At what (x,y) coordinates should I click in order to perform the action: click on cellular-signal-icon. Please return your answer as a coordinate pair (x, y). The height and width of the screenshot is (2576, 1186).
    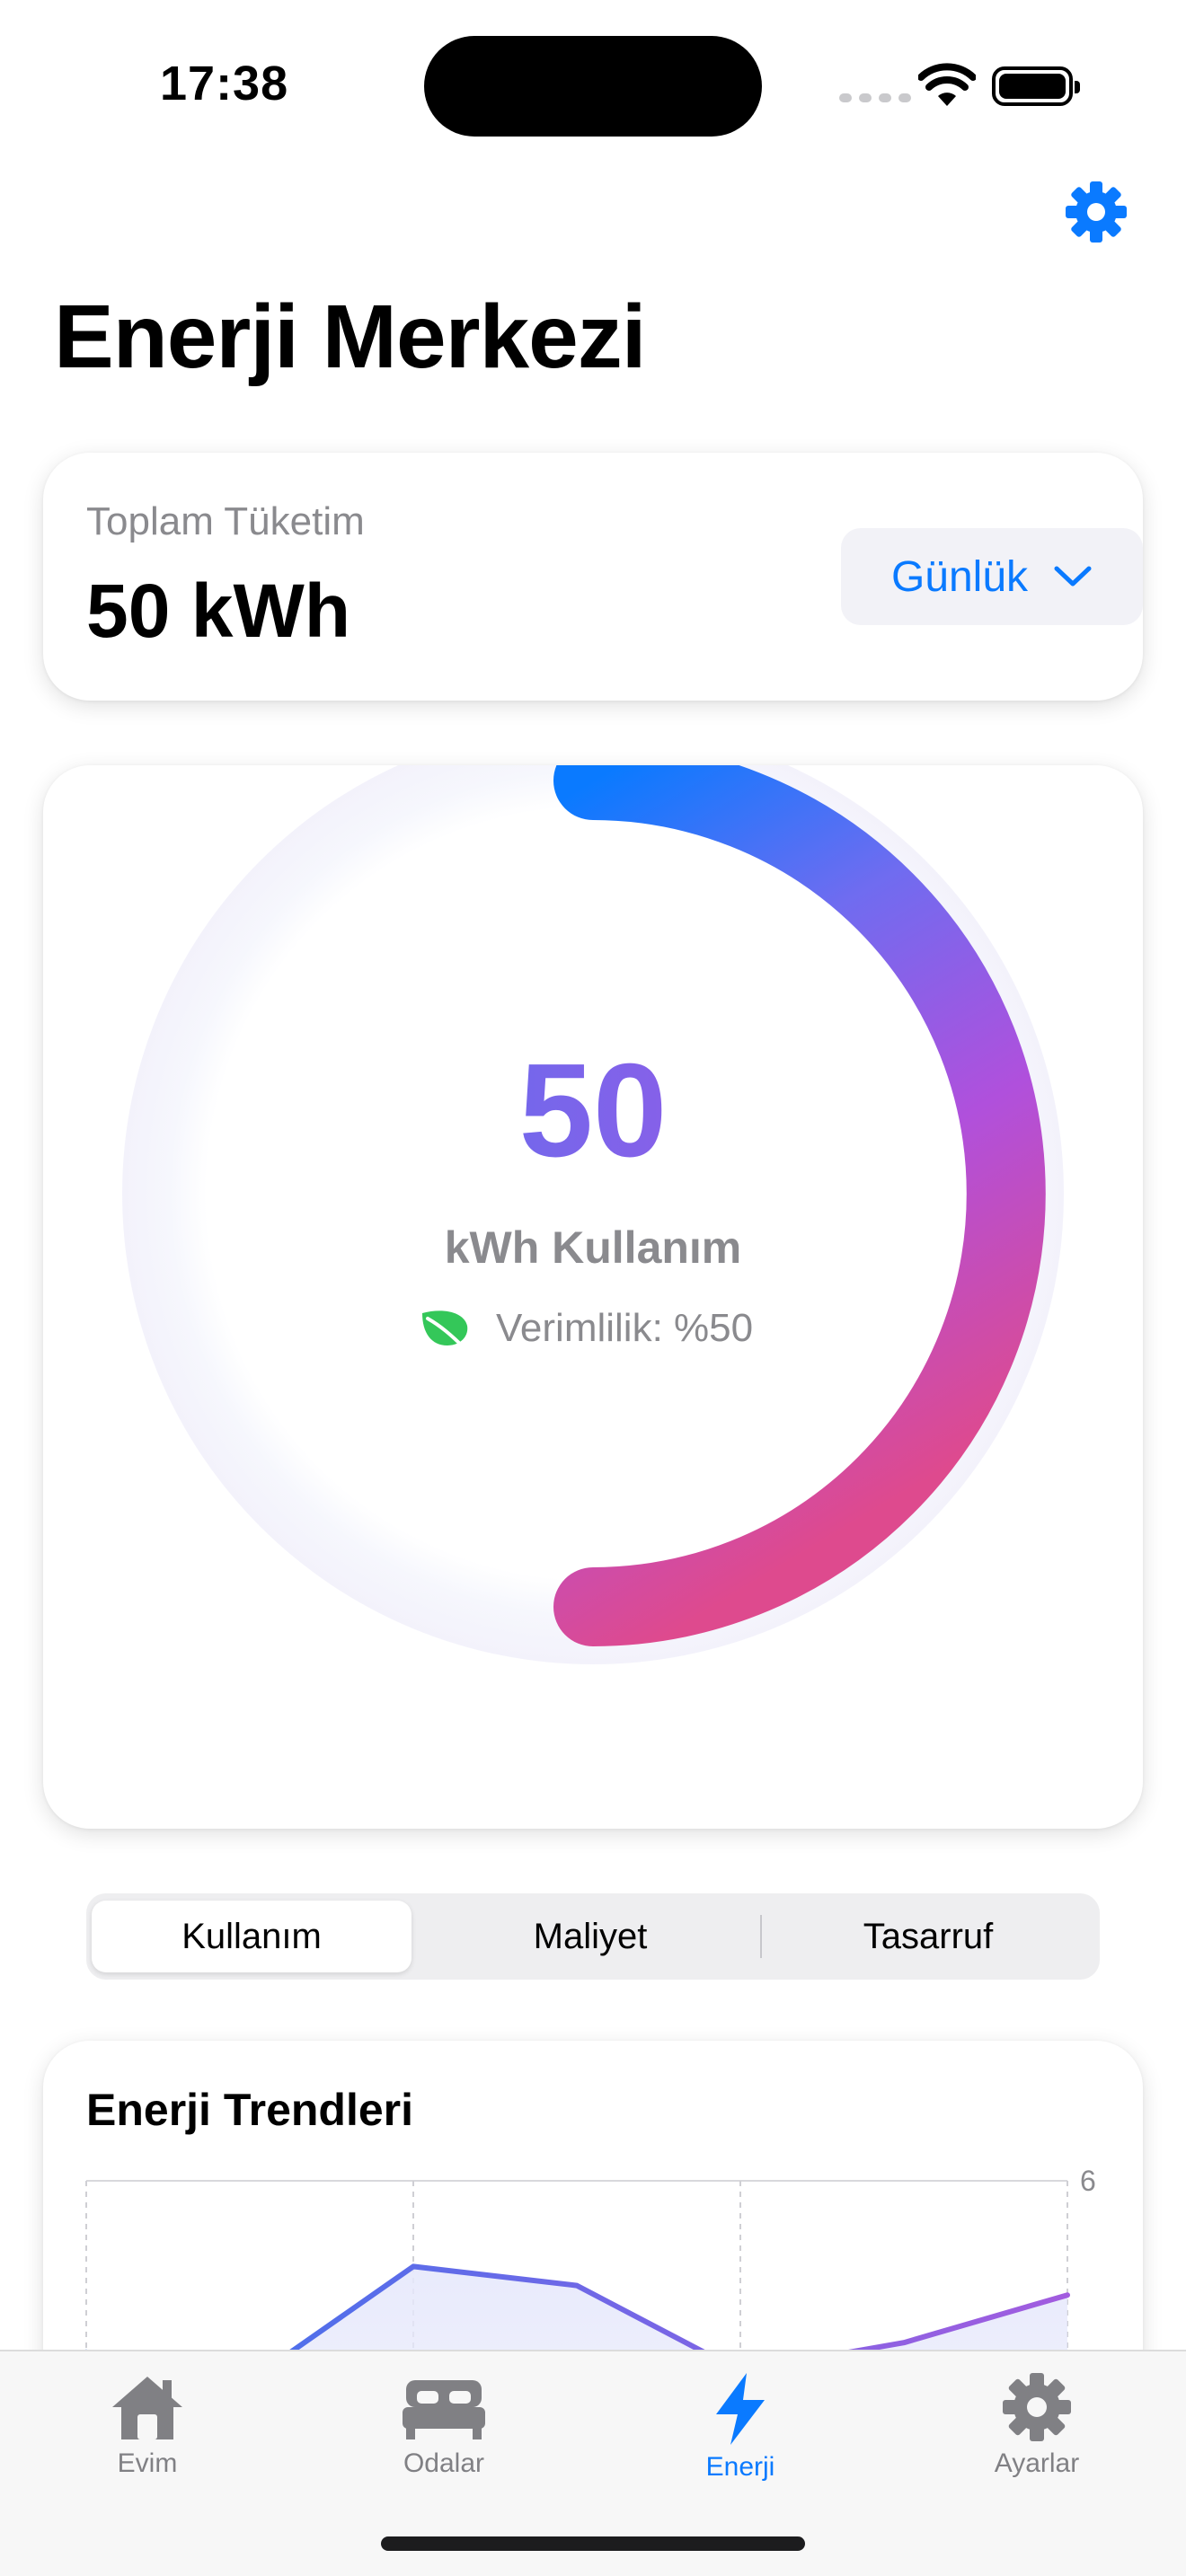
    Looking at the image, I should click on (875, 97).